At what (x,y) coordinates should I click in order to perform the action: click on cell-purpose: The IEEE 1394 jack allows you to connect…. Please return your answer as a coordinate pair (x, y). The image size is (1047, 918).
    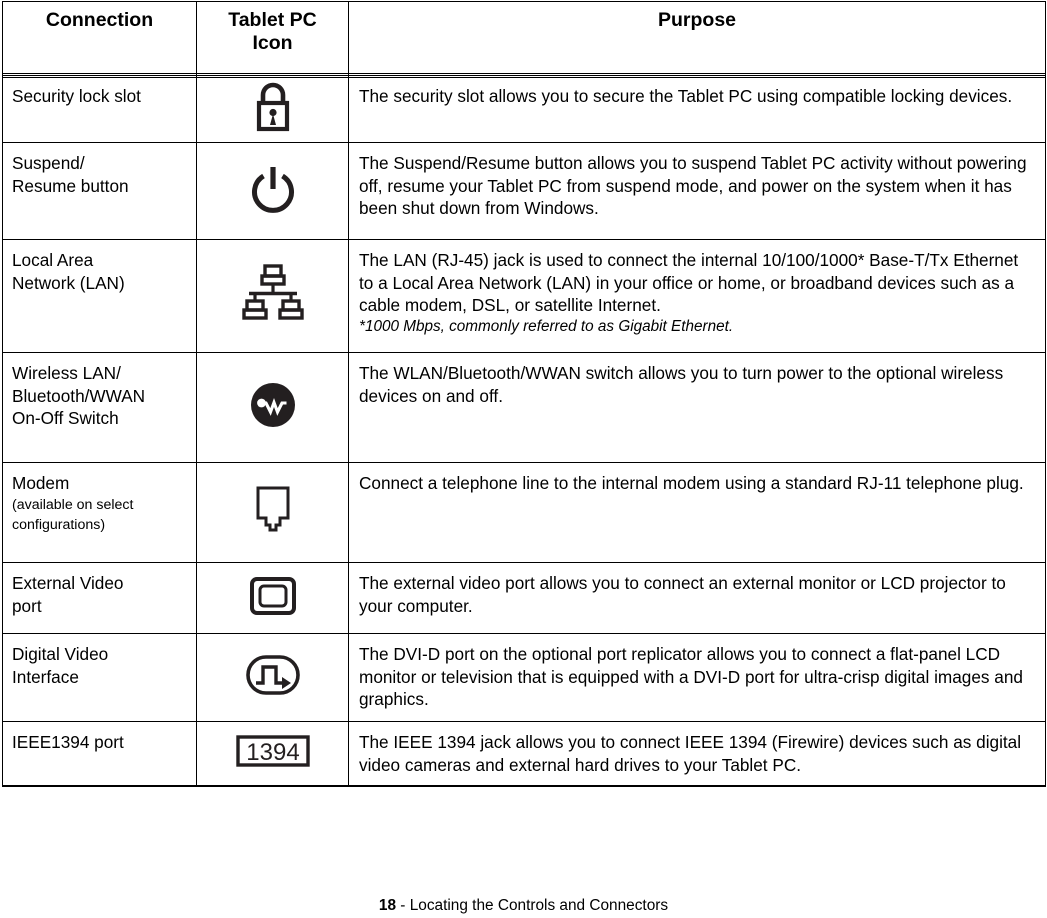
    Looking at the image, I should click on (697, 754).